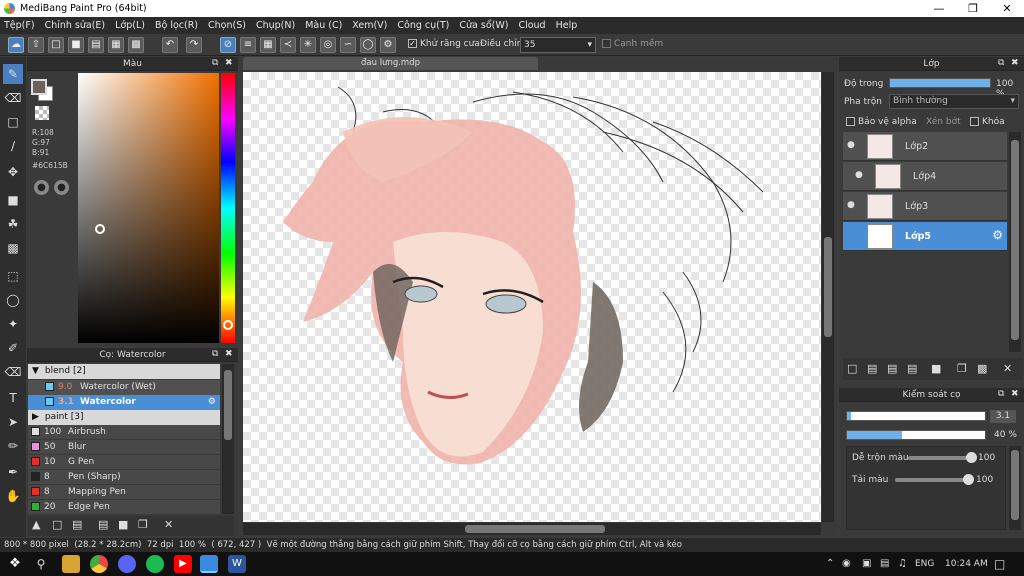  Describe the element at coordinates (124, 492) in the screenshot. I see `brush-item: 8 Mapping Pen` at that location.